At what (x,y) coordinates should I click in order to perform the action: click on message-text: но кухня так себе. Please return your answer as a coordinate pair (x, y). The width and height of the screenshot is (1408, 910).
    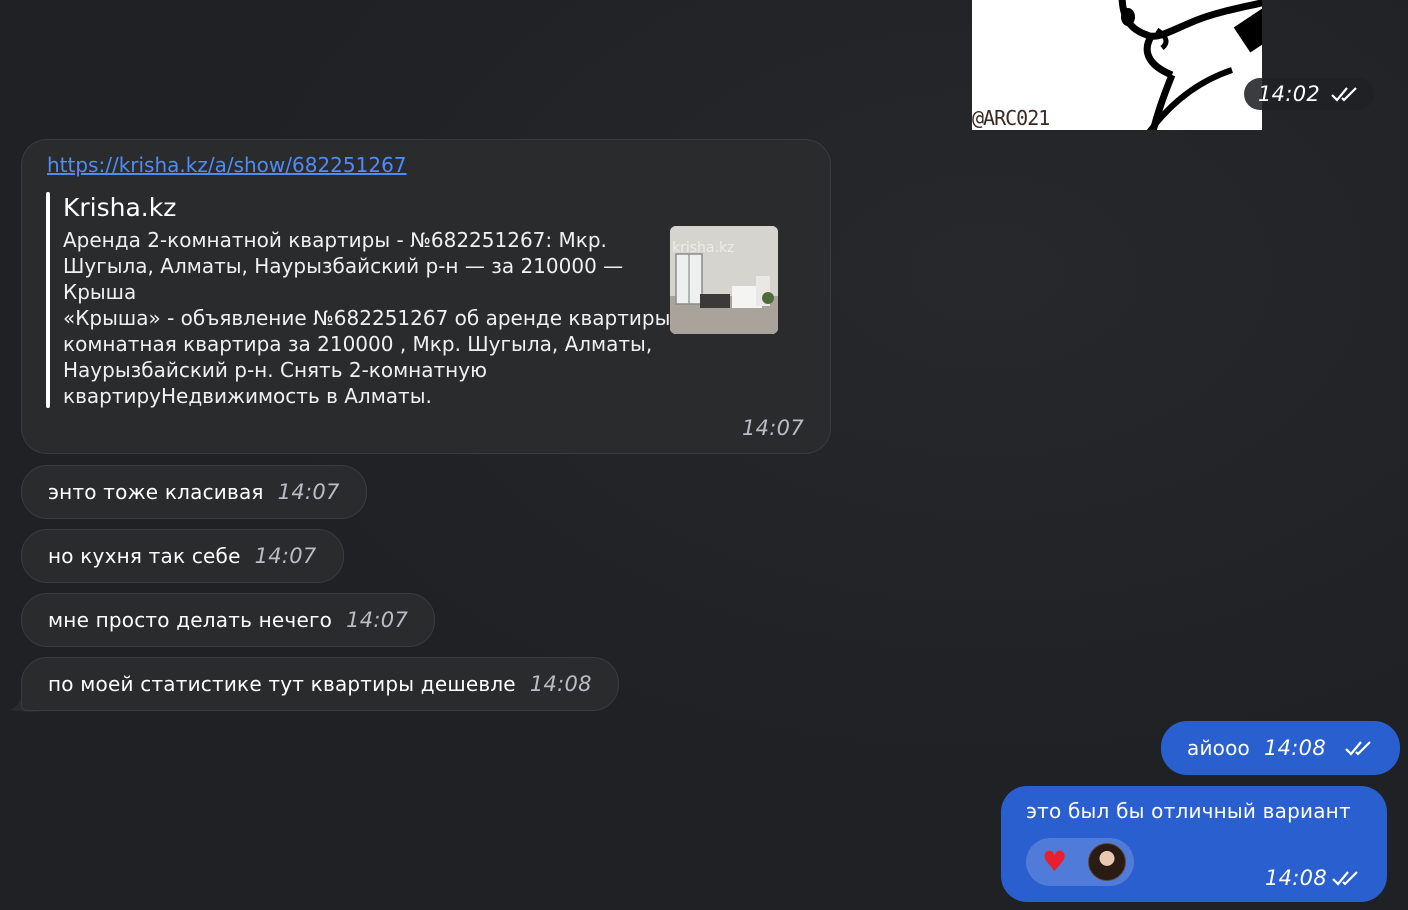
    Looking at the image, I should click on (144, 556).